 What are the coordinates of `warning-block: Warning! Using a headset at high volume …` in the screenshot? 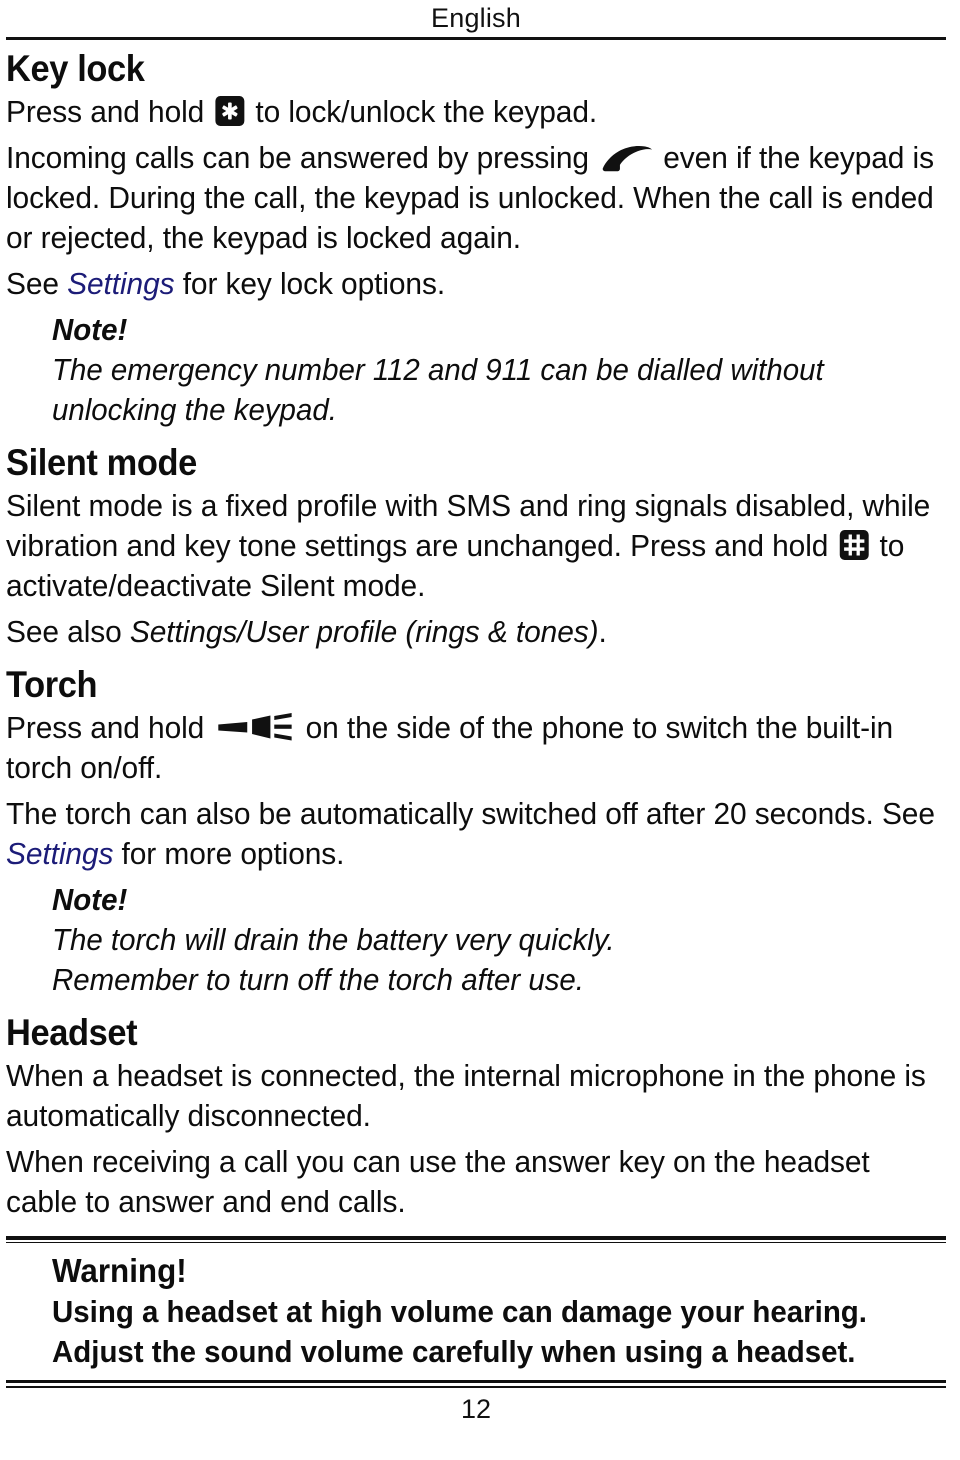 It's located at (476, 1312).